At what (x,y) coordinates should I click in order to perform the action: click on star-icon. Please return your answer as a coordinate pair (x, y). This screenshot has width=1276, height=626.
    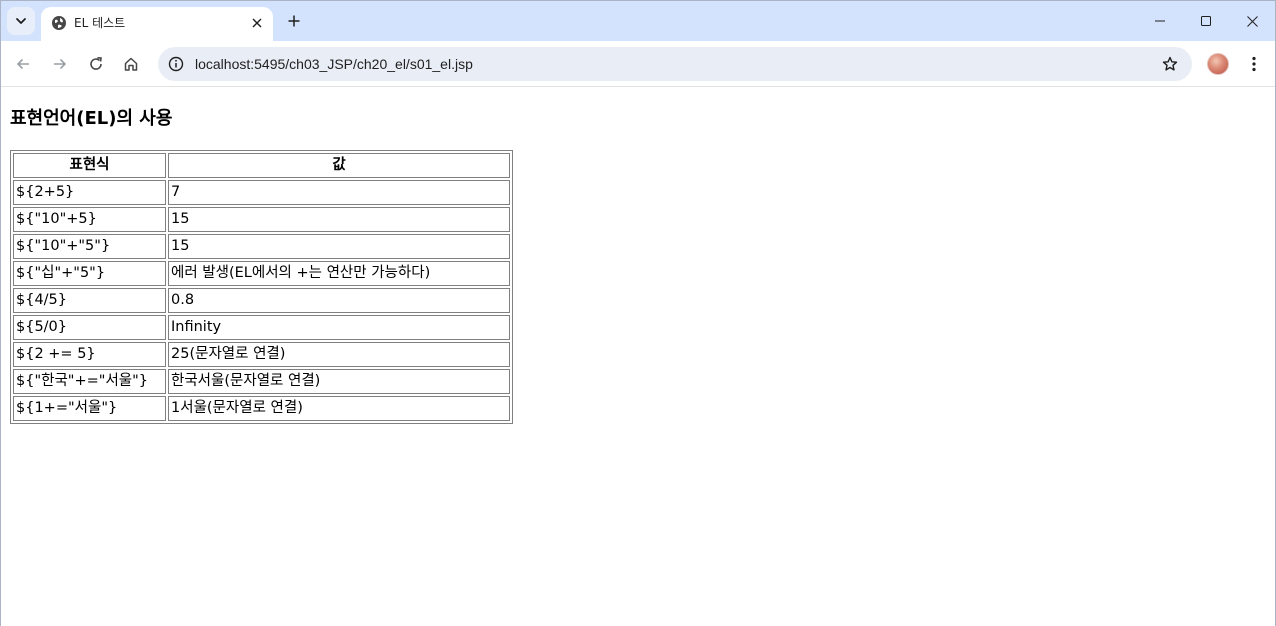
    Looking at the image, I should click on (1170, 63).